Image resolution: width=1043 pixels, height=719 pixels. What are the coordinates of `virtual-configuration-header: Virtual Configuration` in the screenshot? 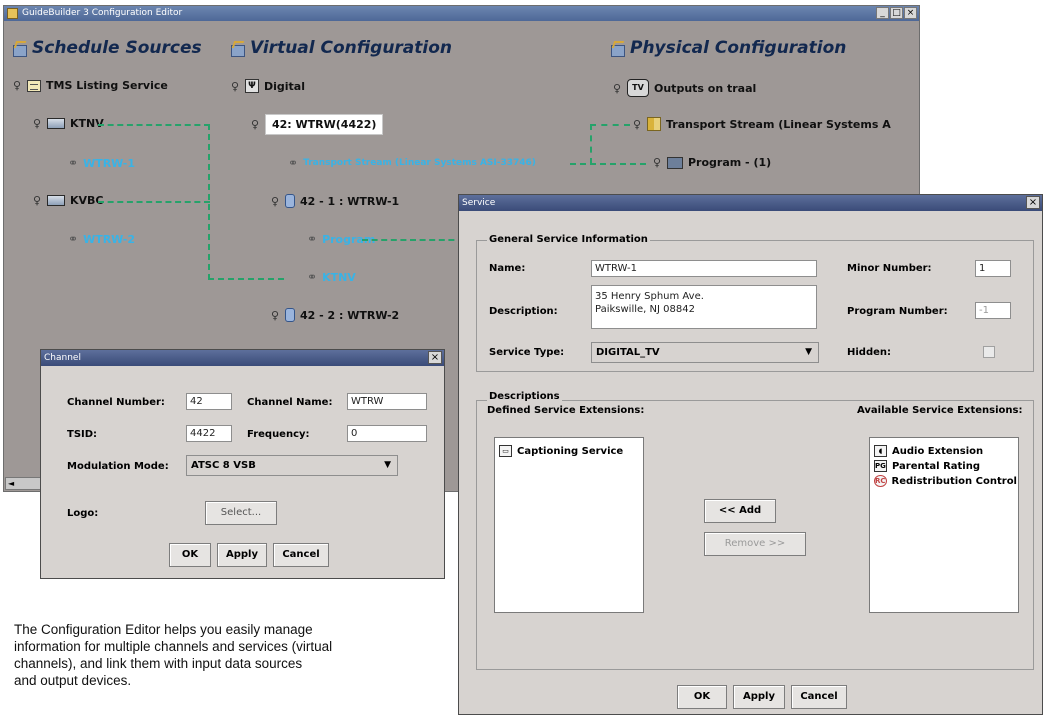 It's located at (341, 48).